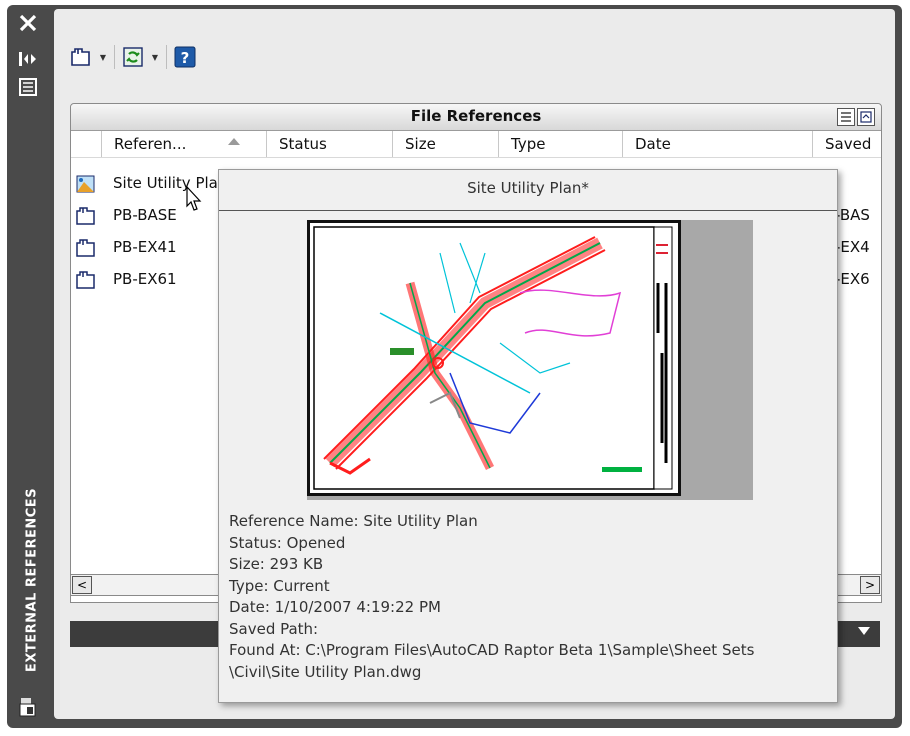  I want to click on reference-name-line: Reference Name: Site Utility Plan, so click(353, 521).